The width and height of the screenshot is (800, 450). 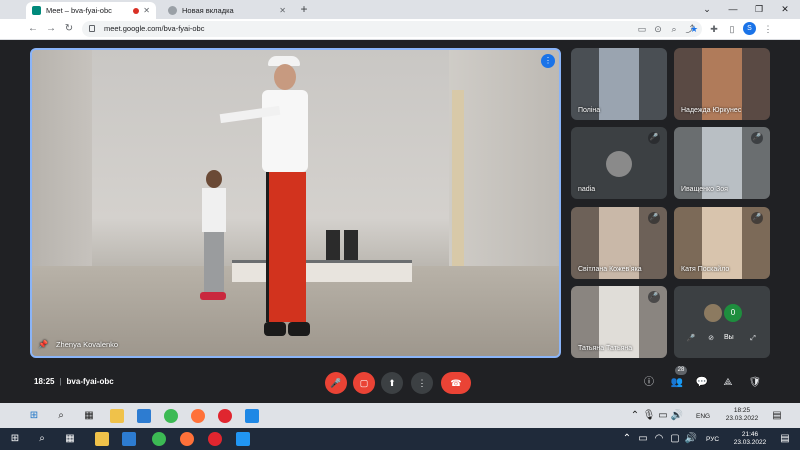 What do you see at coordinates (456, 383) in the screenshot?
I see `leave-call-button: ☎` at bounding box center [456, 383].